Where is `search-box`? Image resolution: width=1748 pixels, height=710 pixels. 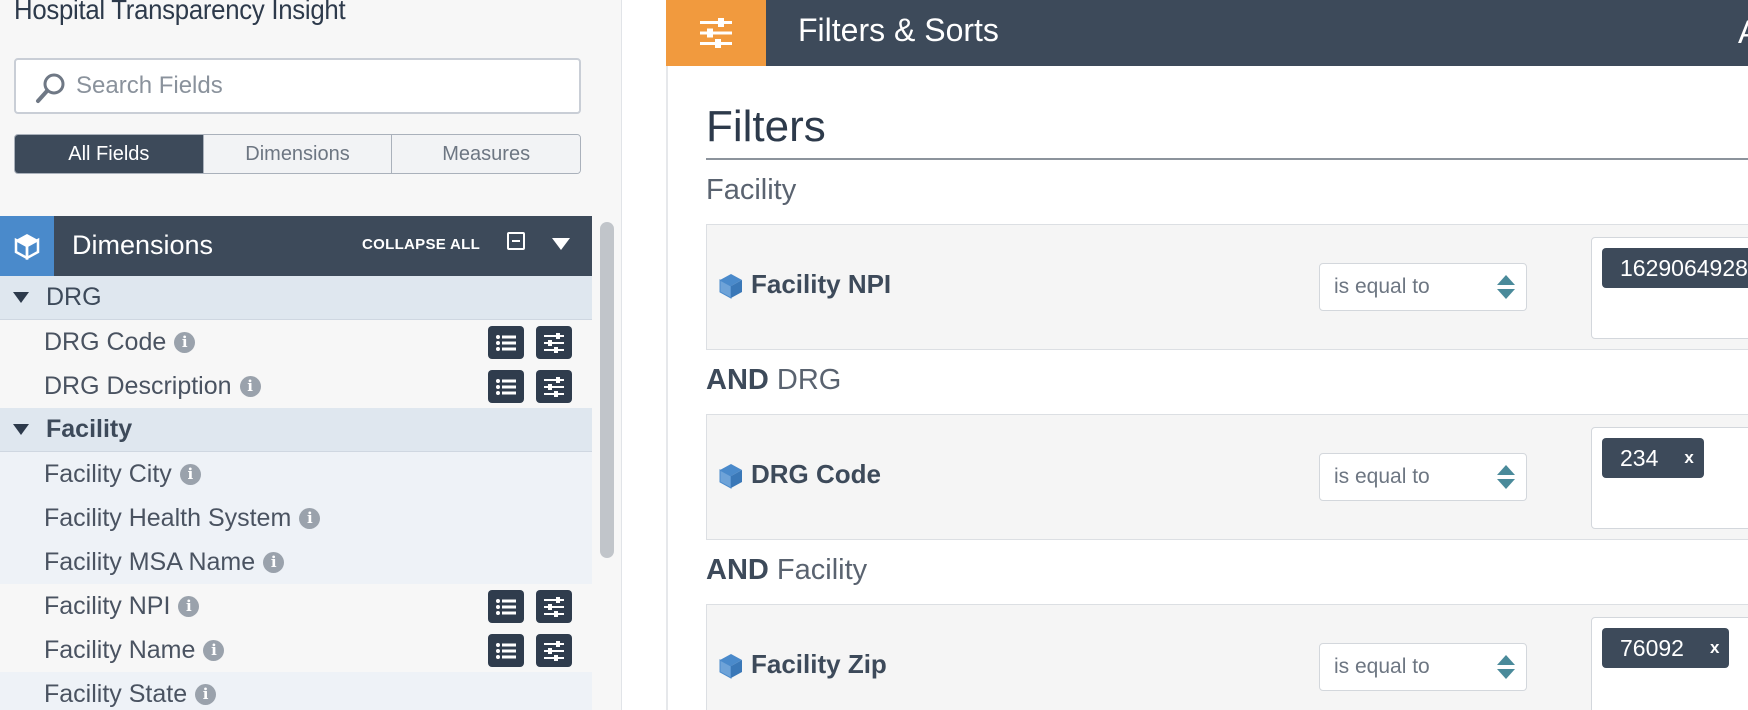
search-box is located at coordinates (297, 86).